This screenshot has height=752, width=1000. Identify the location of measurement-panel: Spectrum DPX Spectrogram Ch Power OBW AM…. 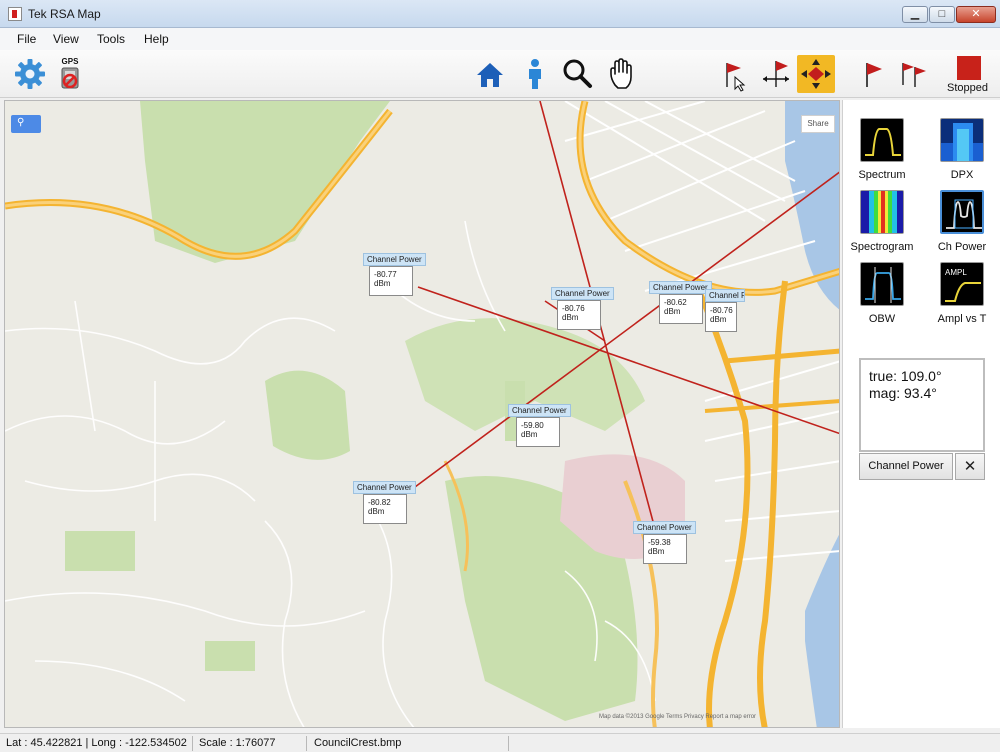
(921, 414).